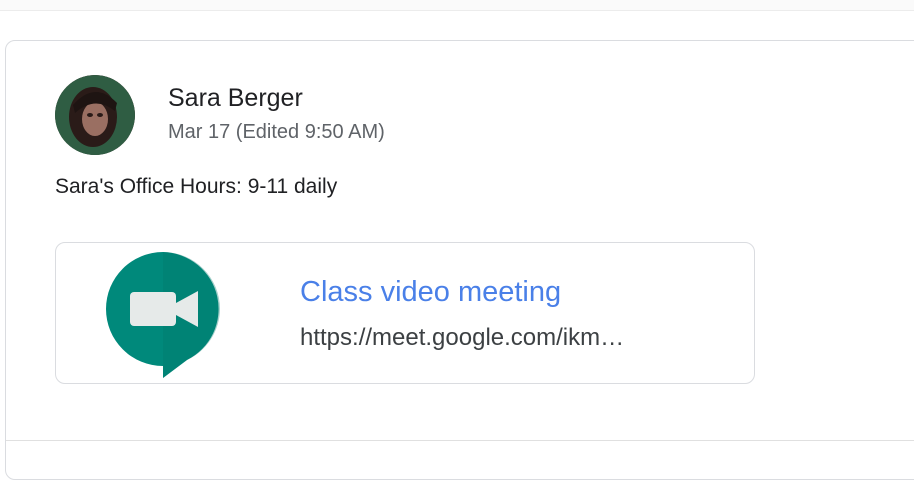 This screenshot has height=480, width=914. I want to click on post-body-text: Sara's Office Hours: 9-11 daily, so click(196, 186).